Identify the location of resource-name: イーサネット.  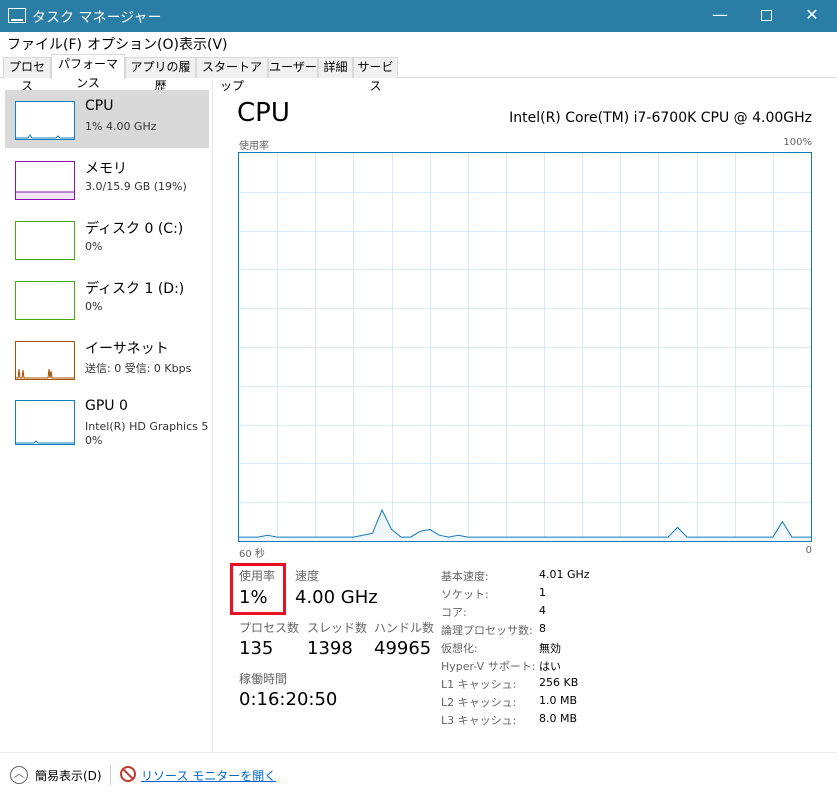
(127, 349).